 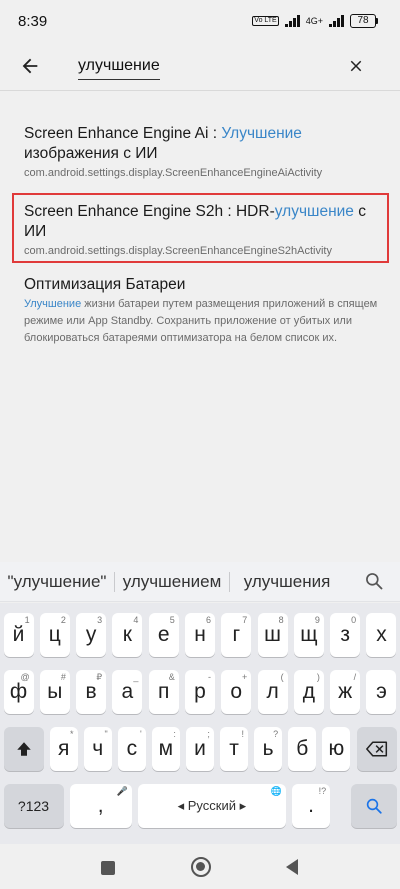 I want to click on shift-key, so click(x=23, y=749).